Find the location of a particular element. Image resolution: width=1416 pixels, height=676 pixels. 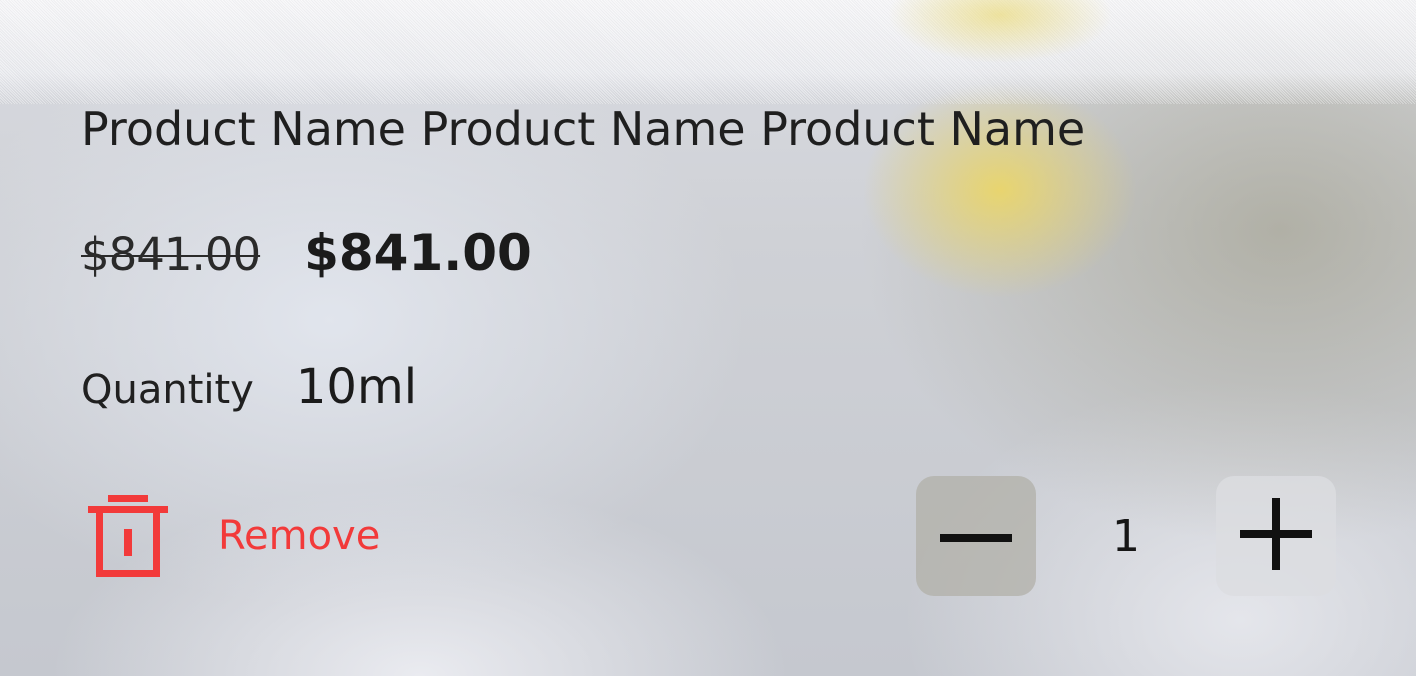

minus-icon is located at coordinates (976, 536).